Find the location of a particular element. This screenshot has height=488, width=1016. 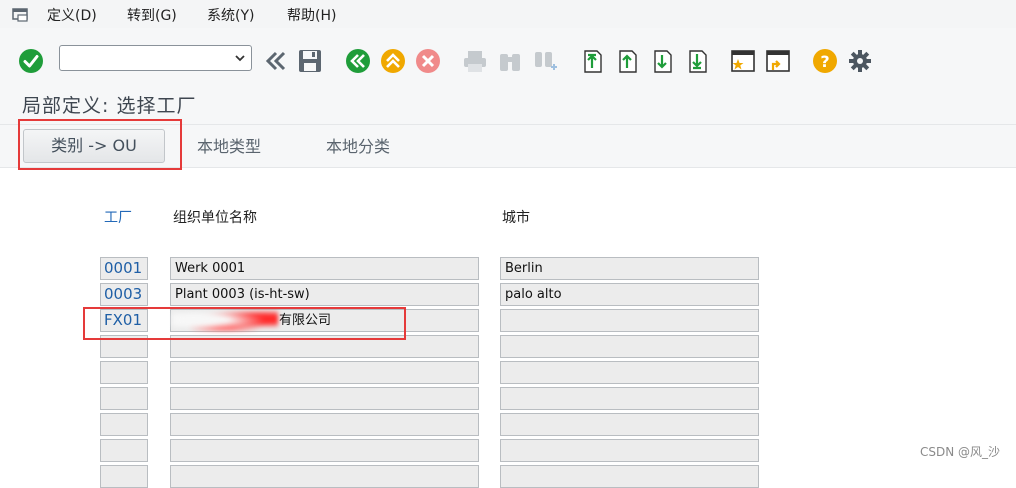

local-classification-button: 本地分类 is located at coordinates (358, 145).